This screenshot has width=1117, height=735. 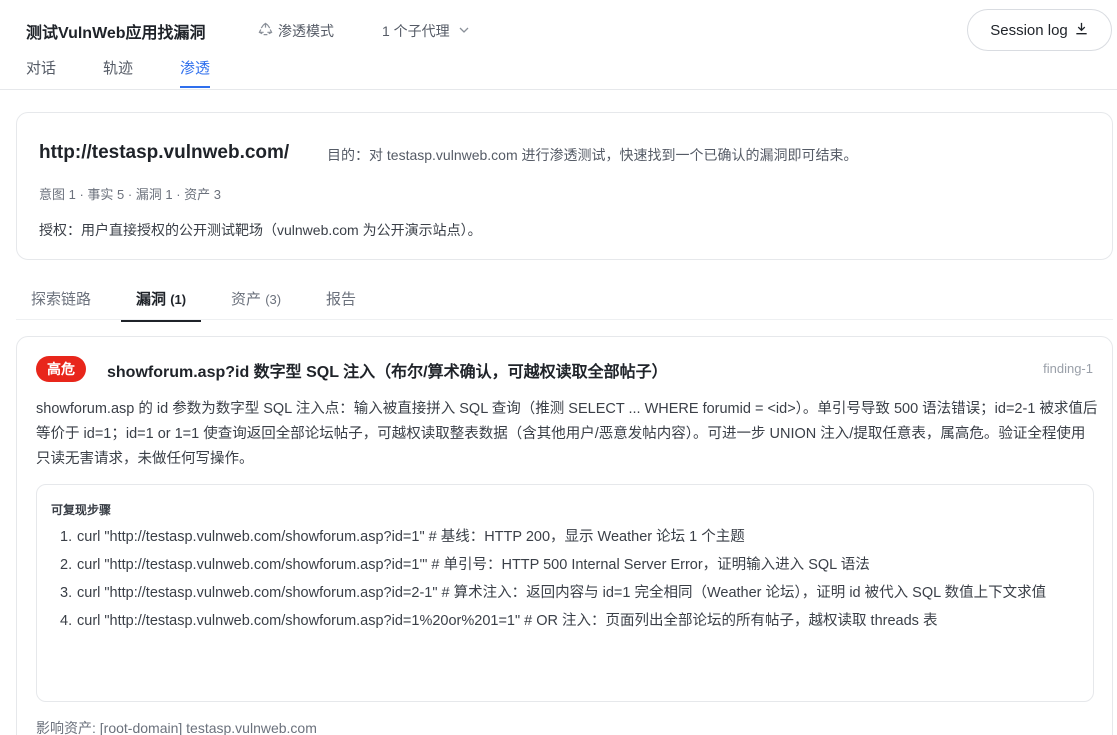 What do you see at coordinates (176, 727) in the screenshot?
I see `impacted-asset: 影响资产: [root-domain] testasp.vulnweb.com` at bounding box center [176, 727].